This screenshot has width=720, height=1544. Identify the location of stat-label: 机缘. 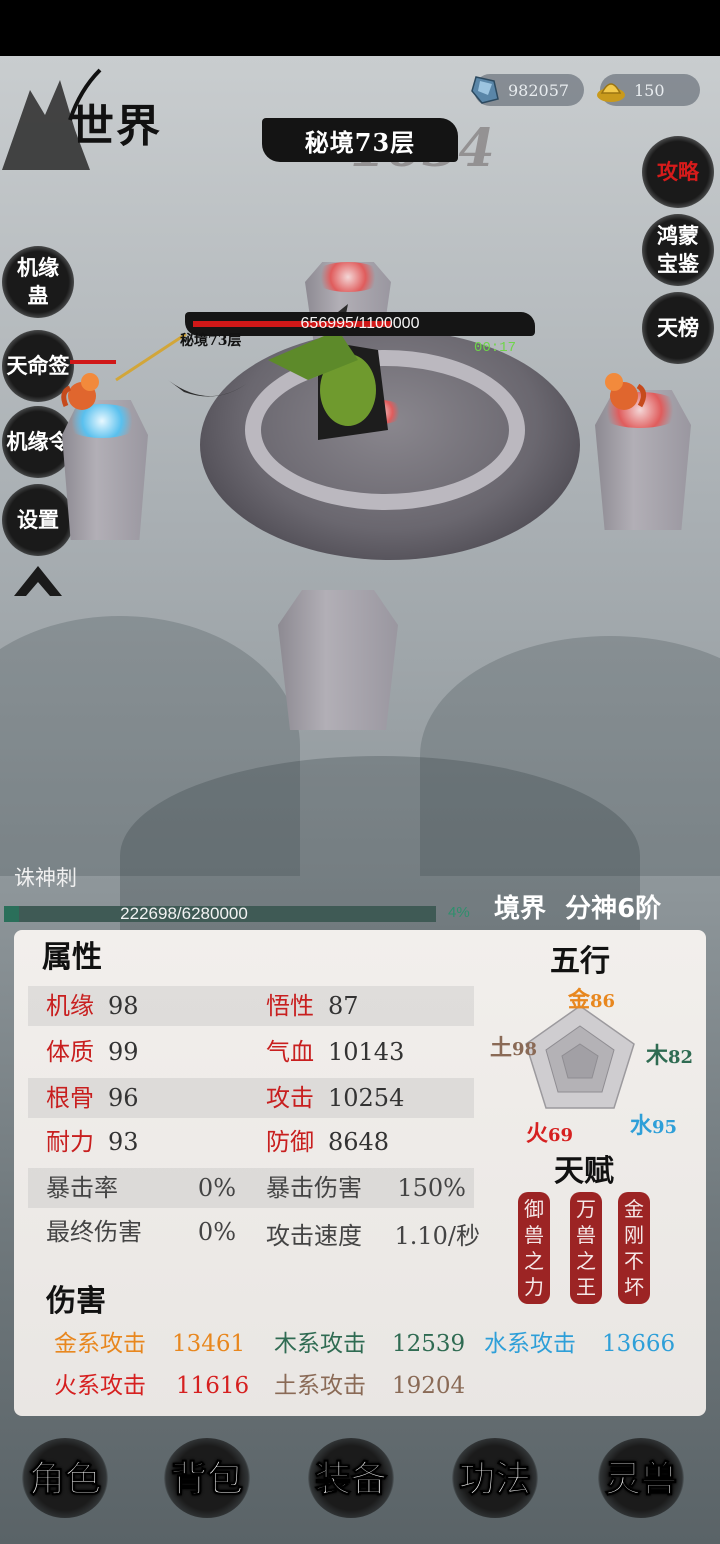
(70, 1006).